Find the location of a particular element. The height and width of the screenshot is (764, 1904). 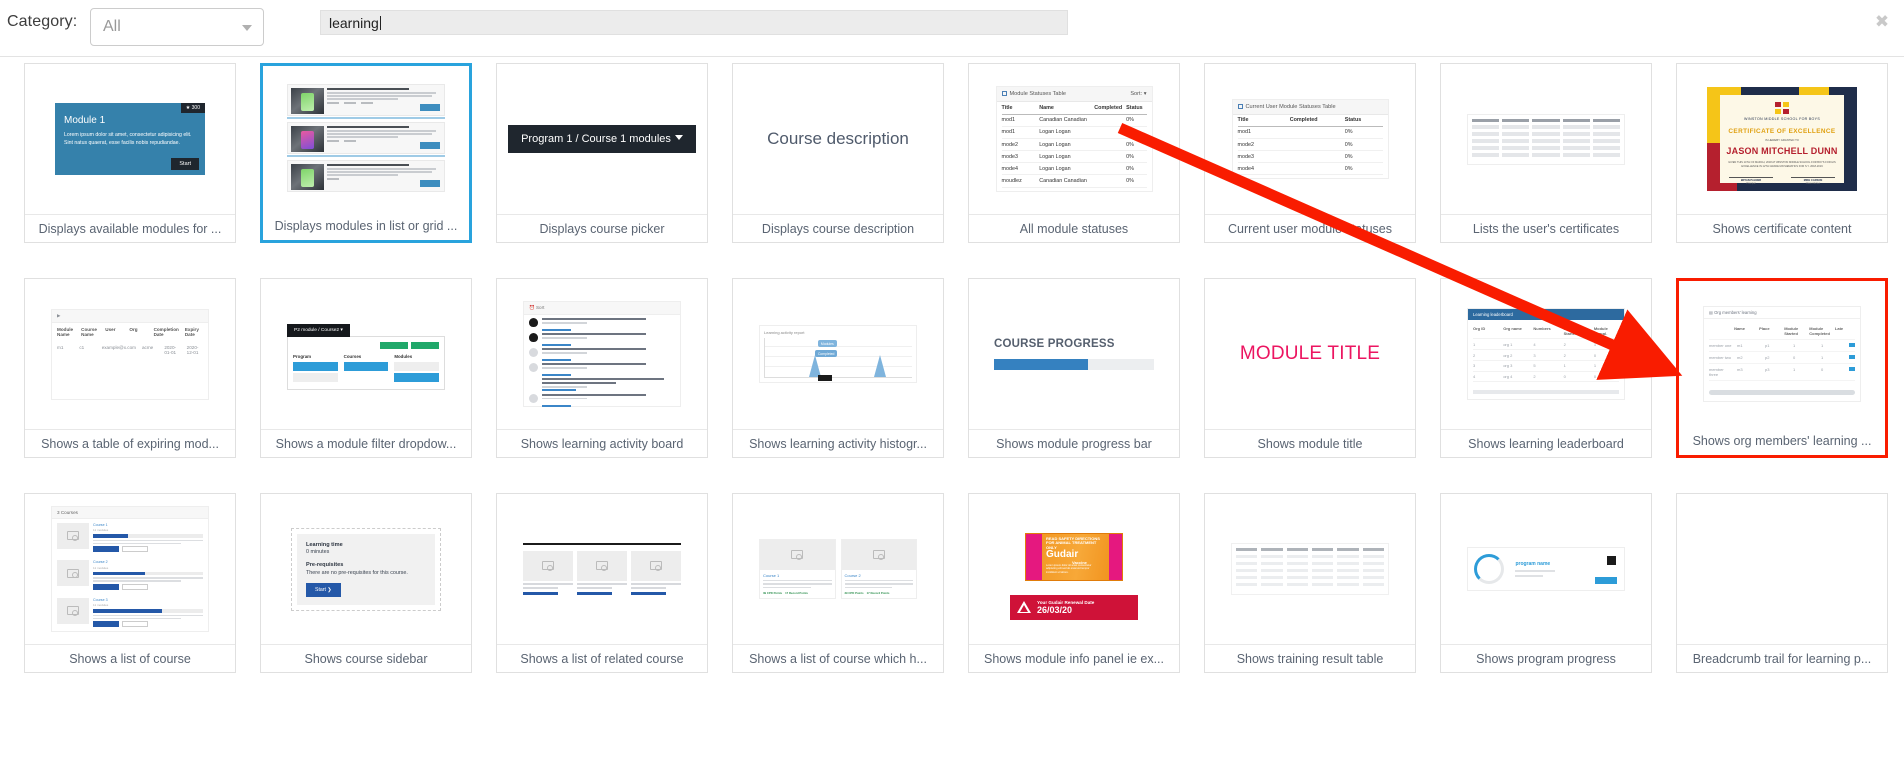

card-caption: Shows a list of course is located at coordinates (130, 658).